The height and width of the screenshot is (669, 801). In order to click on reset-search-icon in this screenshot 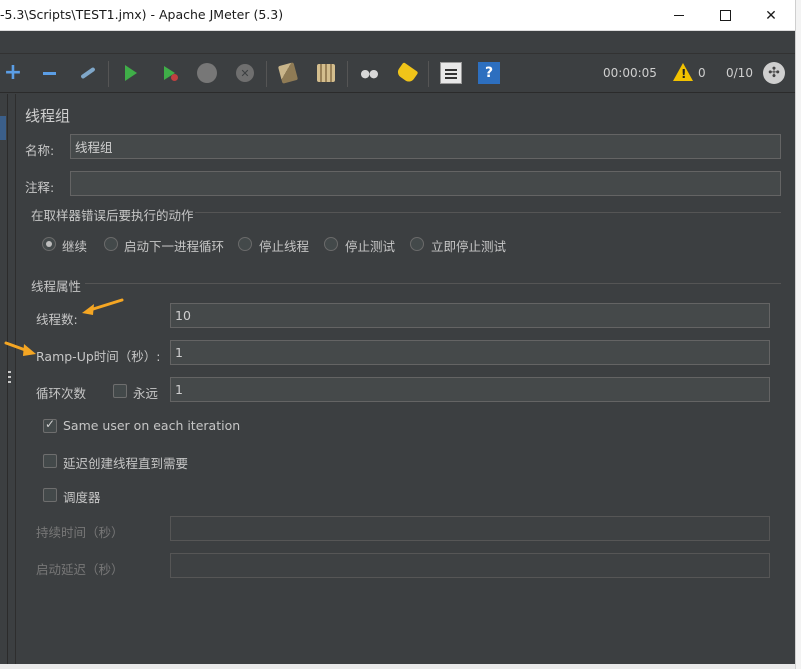, I will do `click(407, 73)`.